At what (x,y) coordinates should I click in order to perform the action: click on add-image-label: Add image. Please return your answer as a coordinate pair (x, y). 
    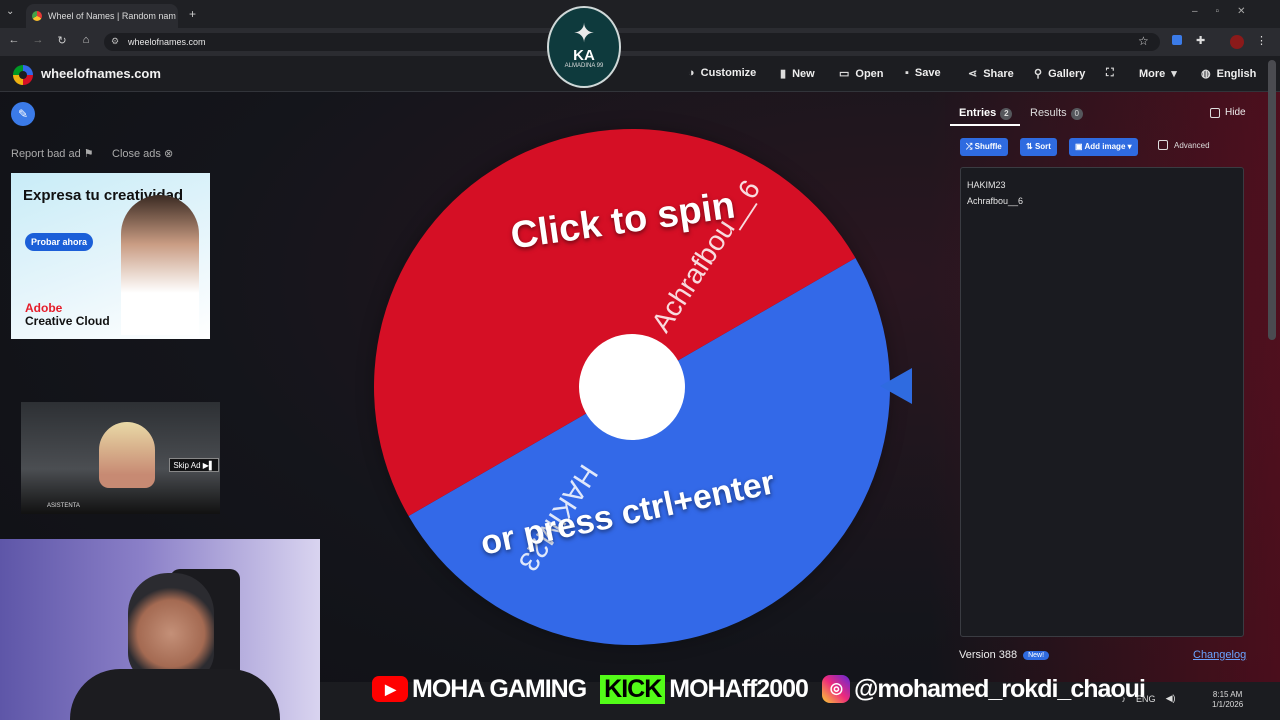
    Looking at the image, I should click on (1105, 146).